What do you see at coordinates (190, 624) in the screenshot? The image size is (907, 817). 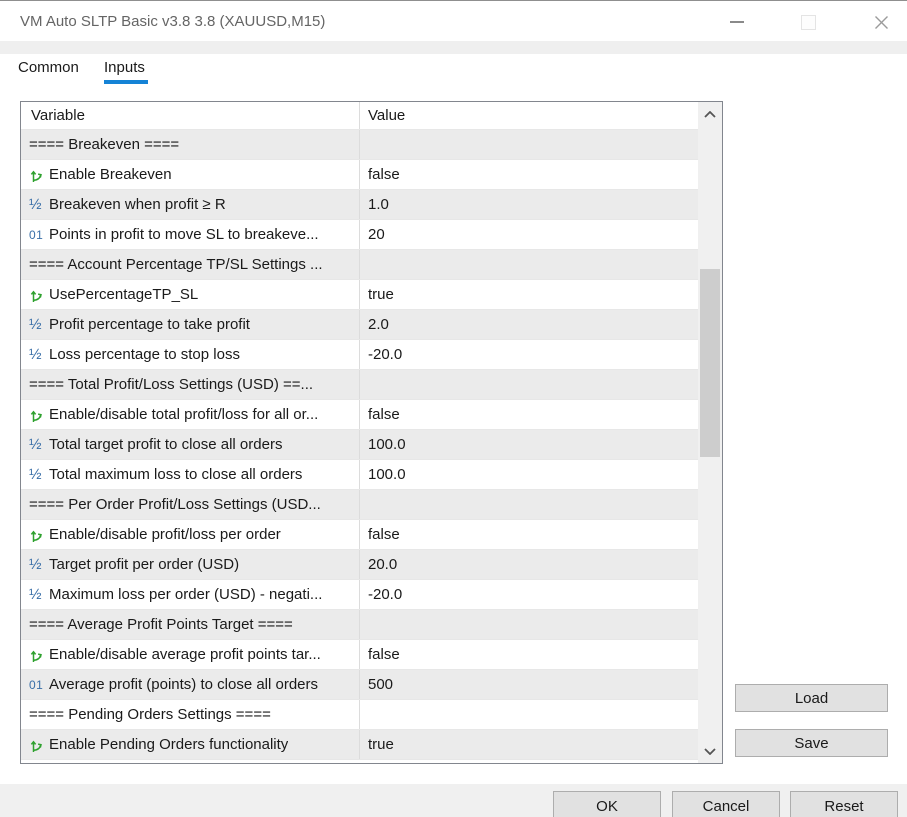 I see `variable-cell: ==== Average Profit Points Target ====` at bounding box center [190, 624].